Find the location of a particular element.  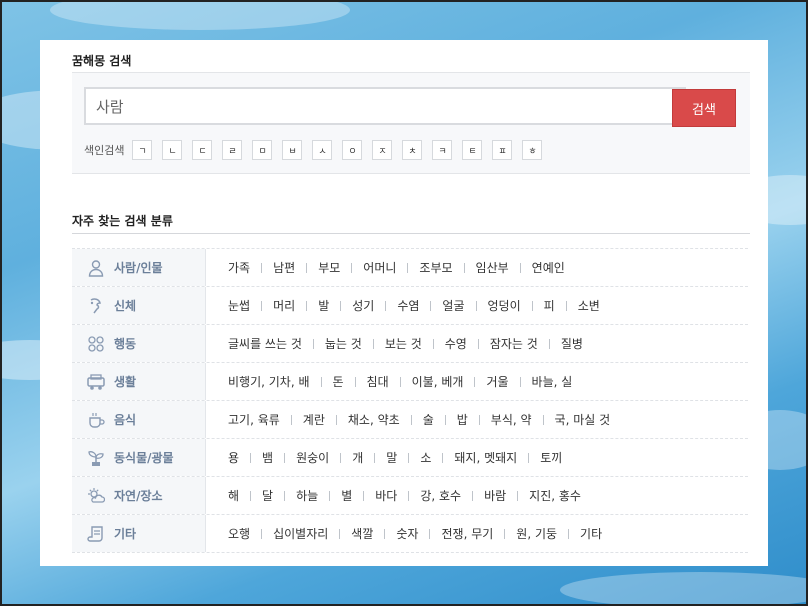

category-head: 신체 is located at coordinates (139, 305).